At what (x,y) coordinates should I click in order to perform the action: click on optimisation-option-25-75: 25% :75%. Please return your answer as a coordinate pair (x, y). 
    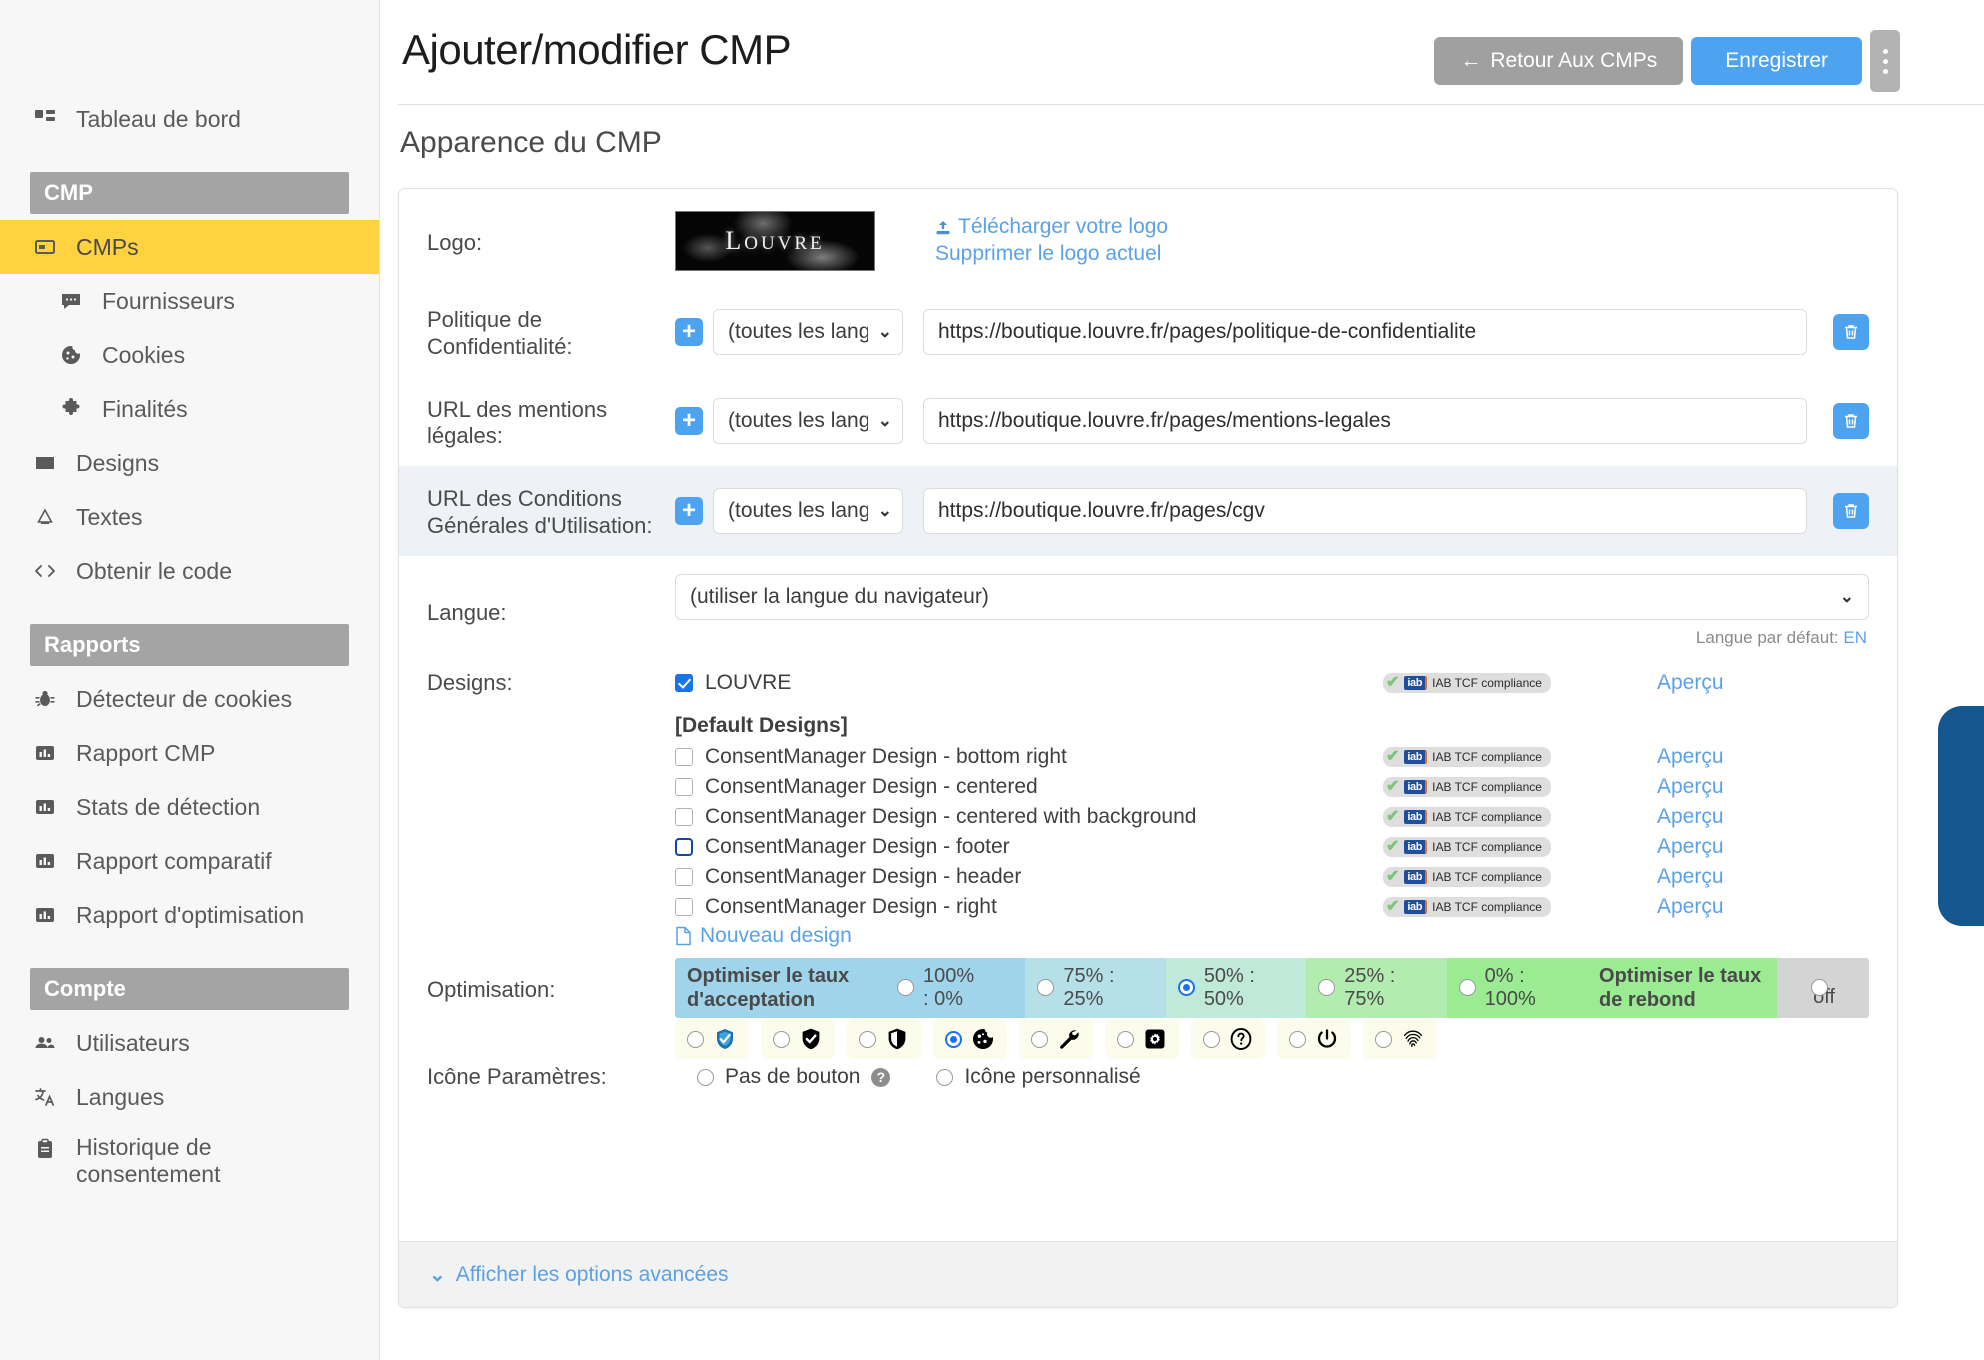
    Looking at the image, I should click on (1376, 987).